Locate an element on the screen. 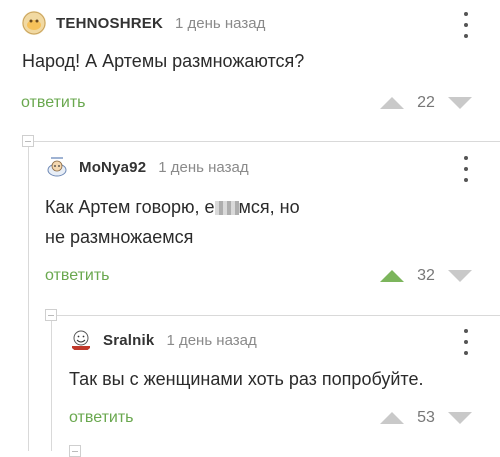 This screenshot has width=500, height=457. vote-controls: 53 is located at coordinates (426, 418).